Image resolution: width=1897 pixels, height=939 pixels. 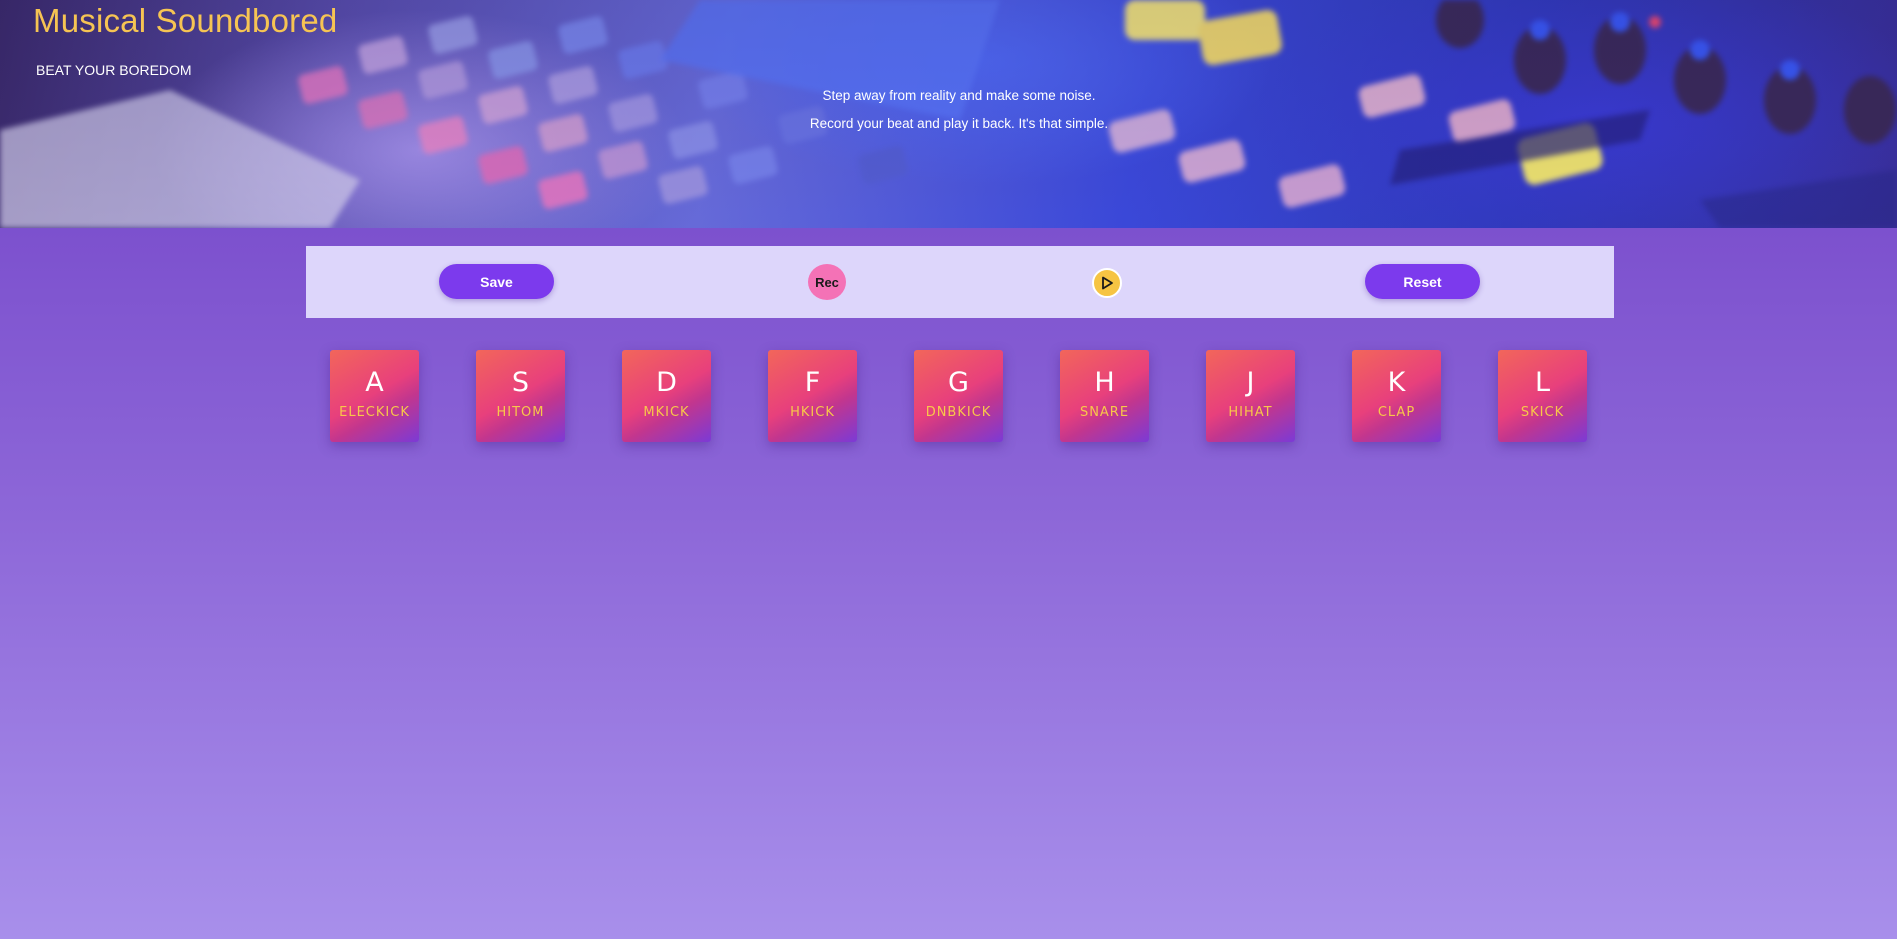 I want to click on pad-sound-label: DNBKICK, so click(x=958, y=412).